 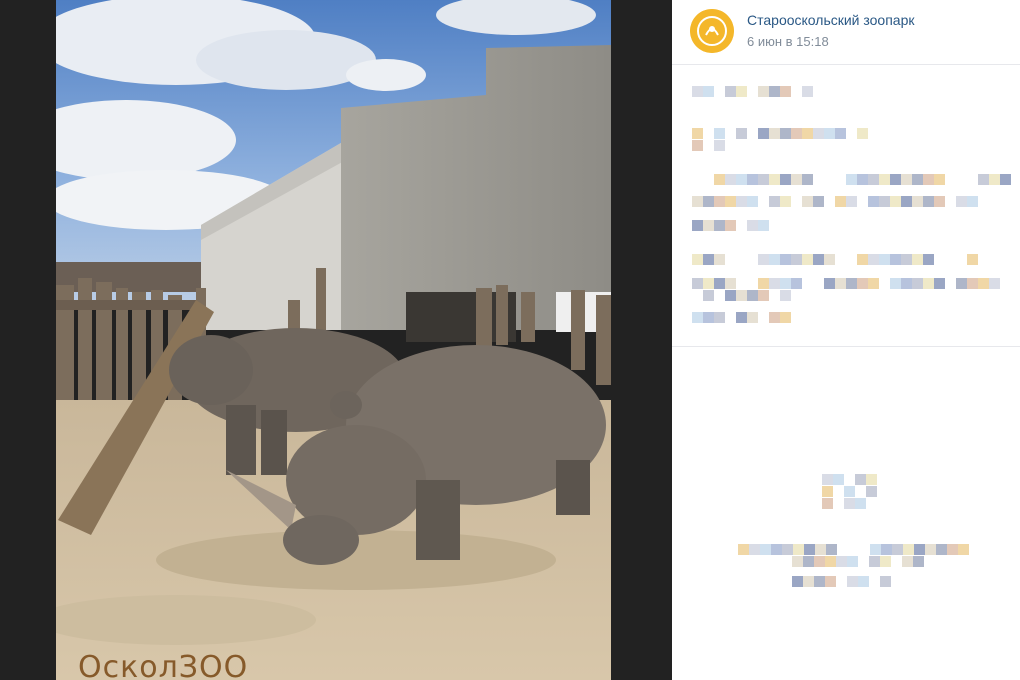 What do you see at coordinates (831, 20) in the screenshot?
I see `group-name-link: Старооскольский зоопарк` at bounding box center [831, 20].